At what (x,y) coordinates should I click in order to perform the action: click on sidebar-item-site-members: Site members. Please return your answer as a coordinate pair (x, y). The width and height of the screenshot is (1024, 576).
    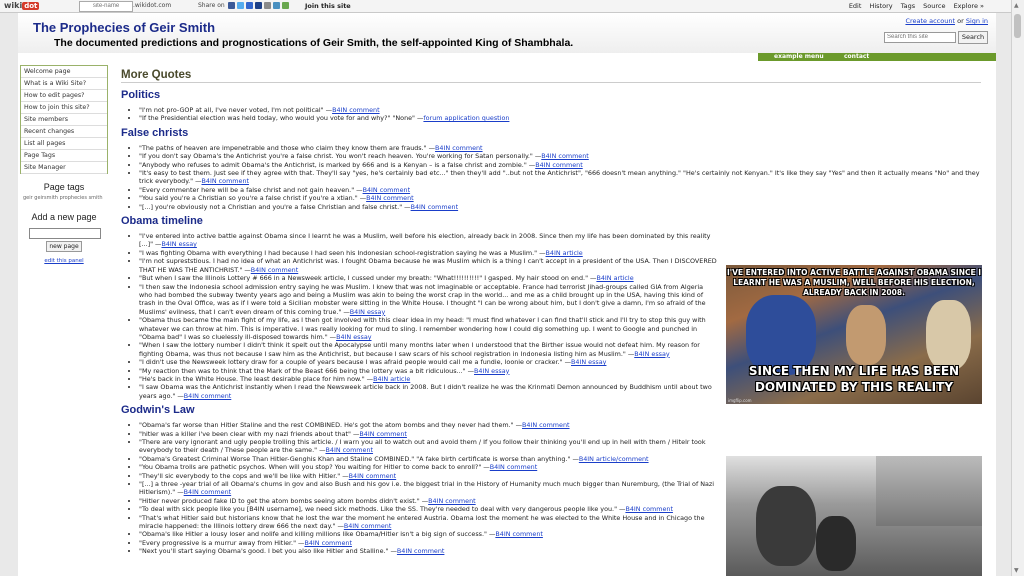
    Looking at the image, I should click on (64, 120).